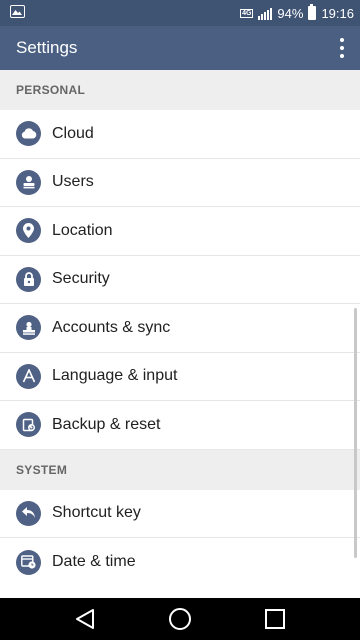 This screenshot has width=360, height=640. What do you see at coordinates (180, 90) in the screenshot?
I see `section-header-personal: PERSONAL` at bounding box center [180, 90].